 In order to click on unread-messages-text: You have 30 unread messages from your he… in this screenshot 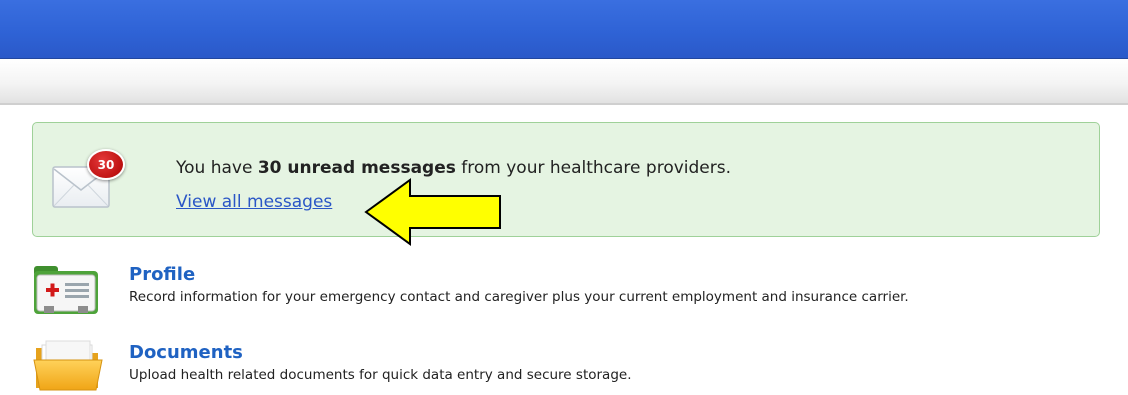, I will do `click(454, 168)`.